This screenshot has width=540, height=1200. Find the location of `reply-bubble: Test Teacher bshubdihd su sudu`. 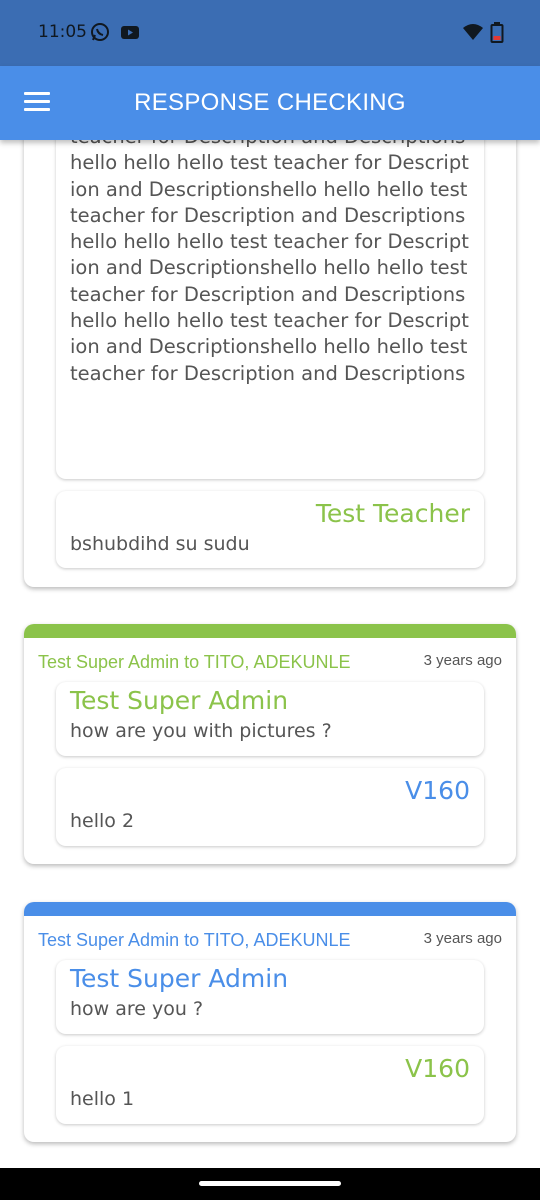

reply-bubble: Test Teacher bshubdihd su sudu is located at coordinates (270, 529).